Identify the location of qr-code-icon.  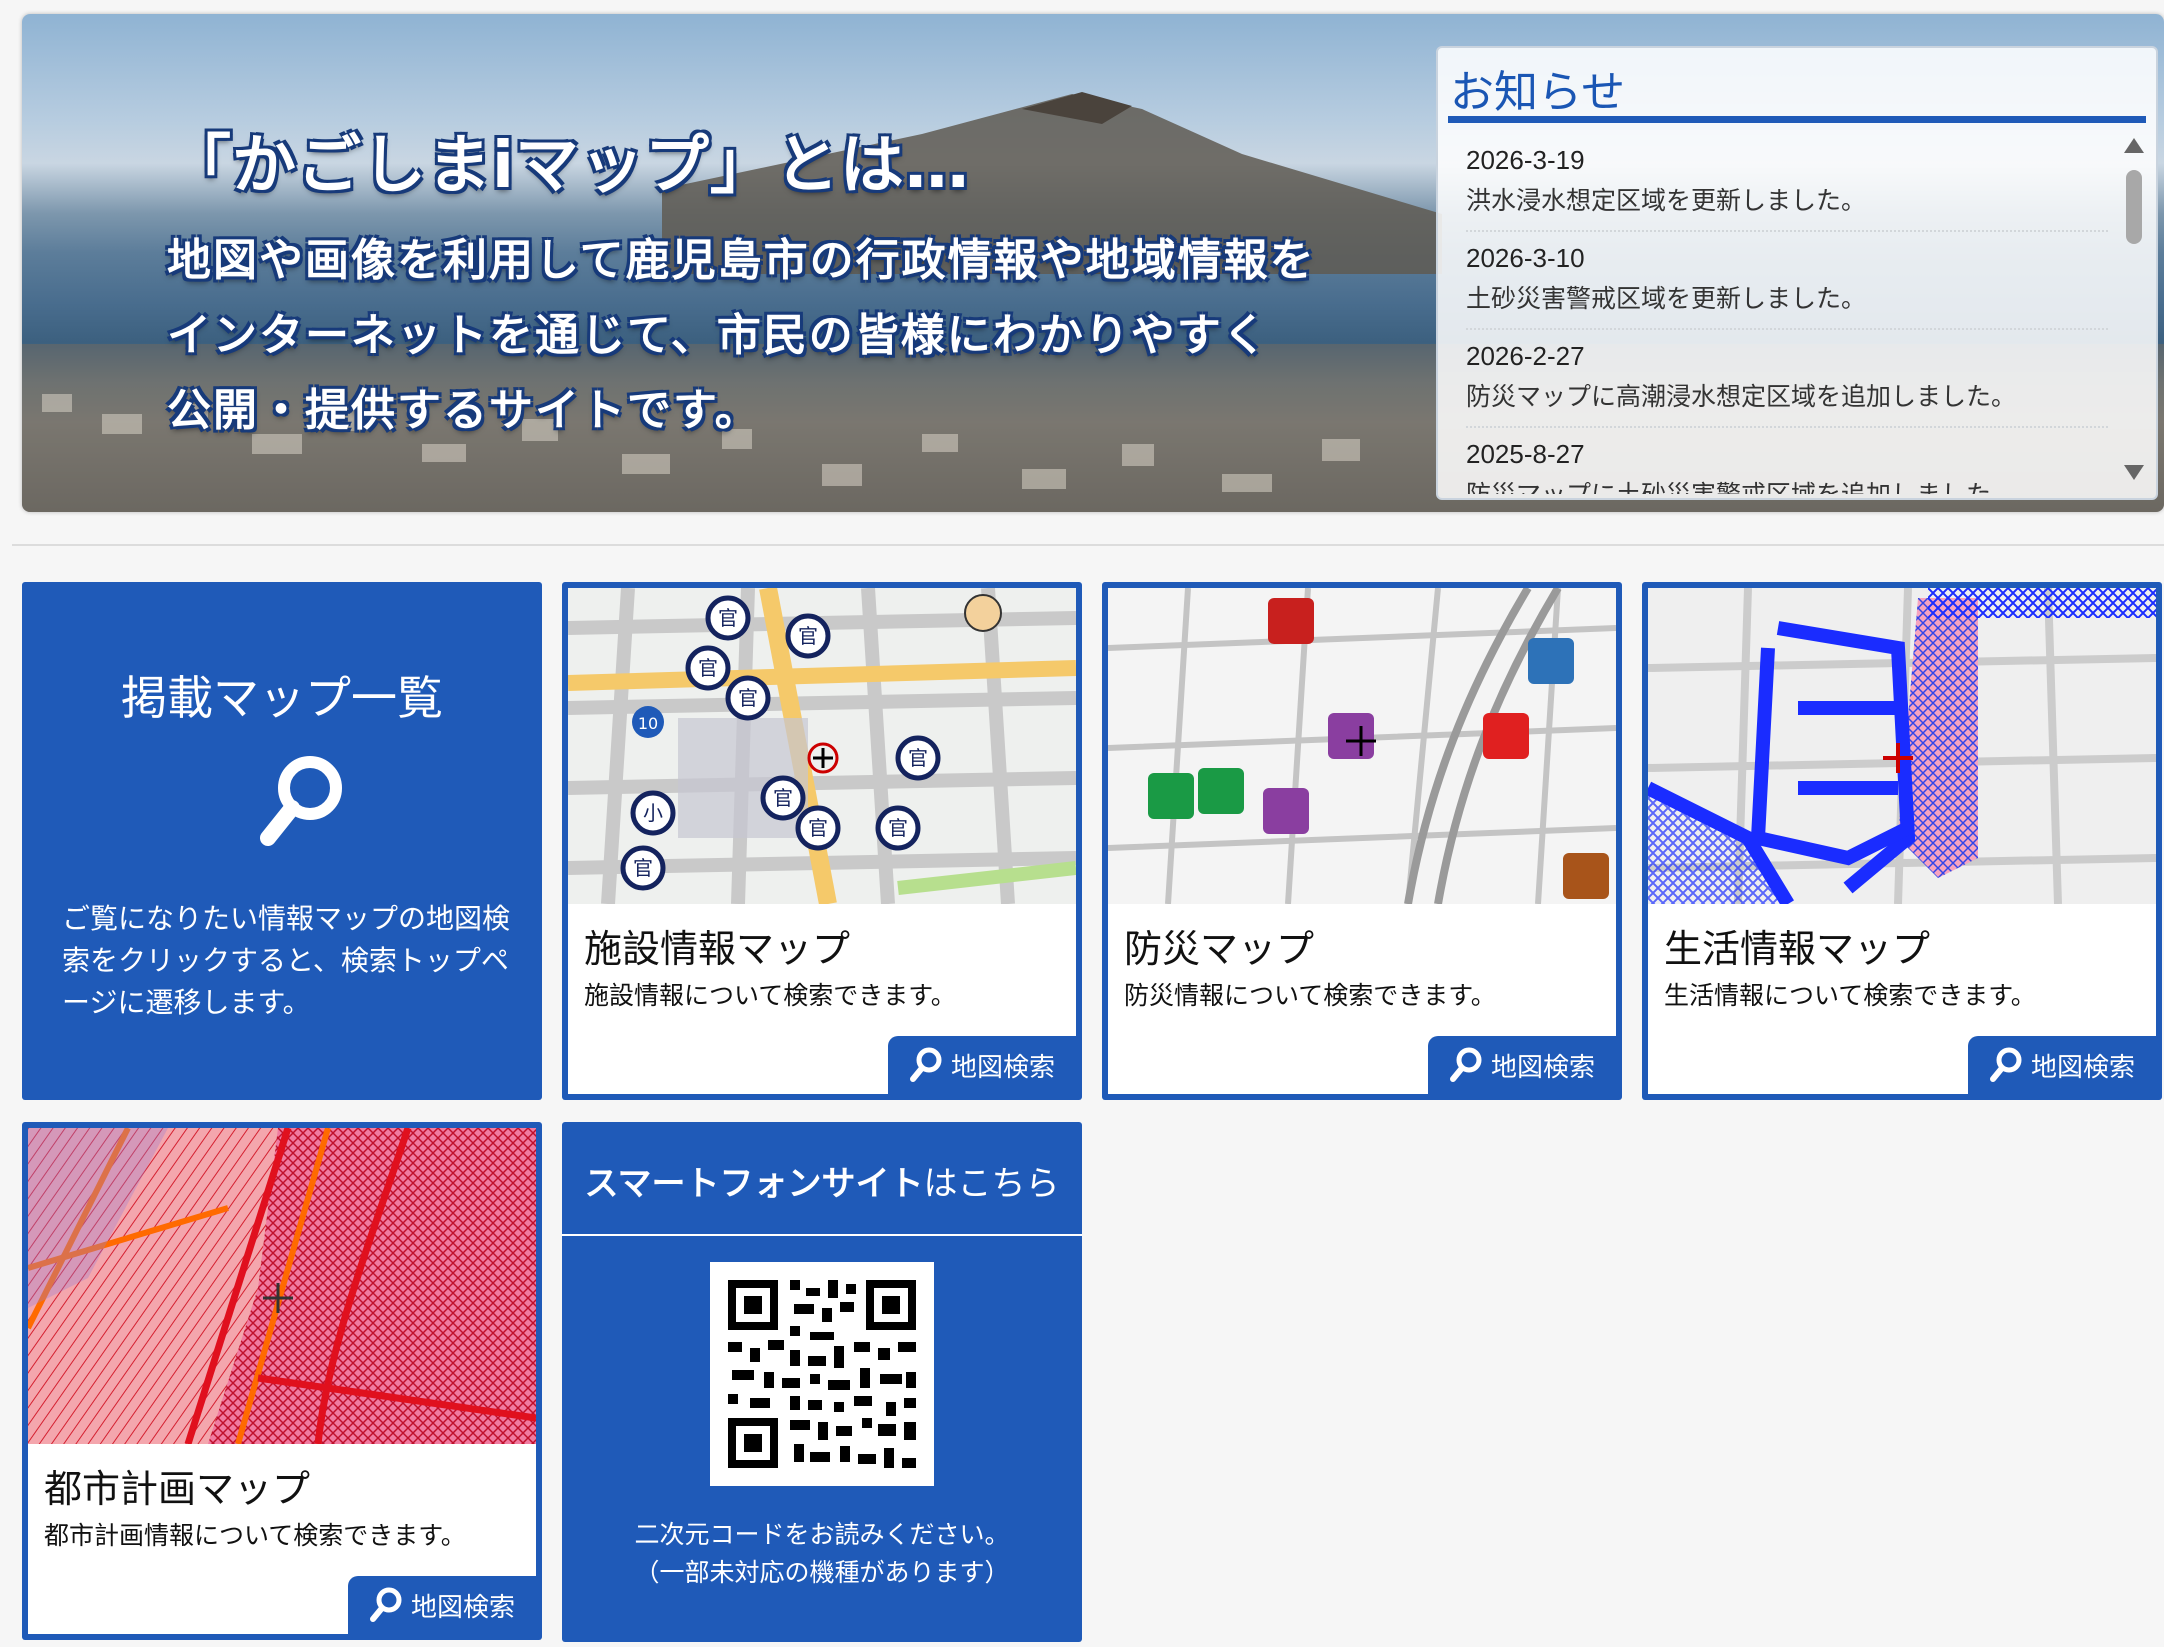
(822, 1374).